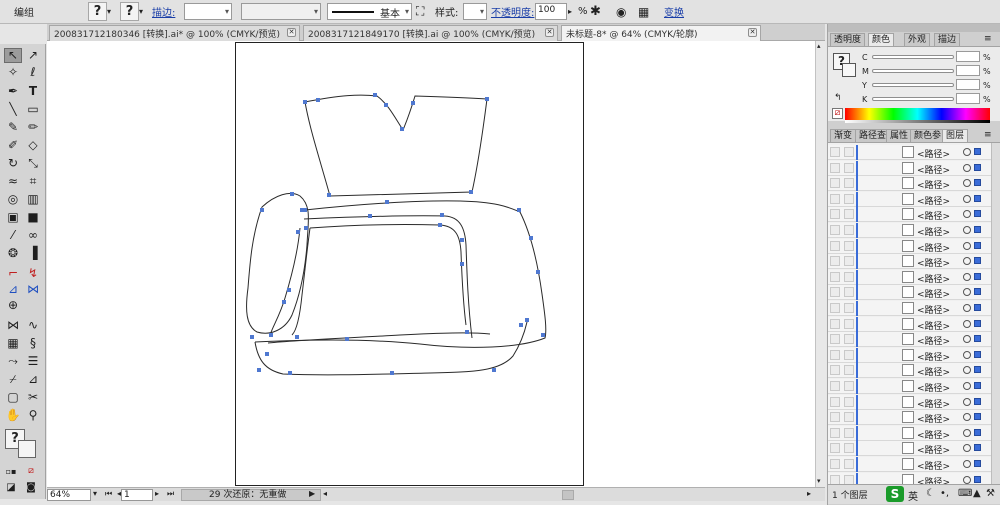 Image resolution: width=1000 pixels, height=505 pixels. What do you see at coordinates (33, 273) in the screenshot?
I see `slice-tool-icon: ↯` at bounding box center [33, 273].